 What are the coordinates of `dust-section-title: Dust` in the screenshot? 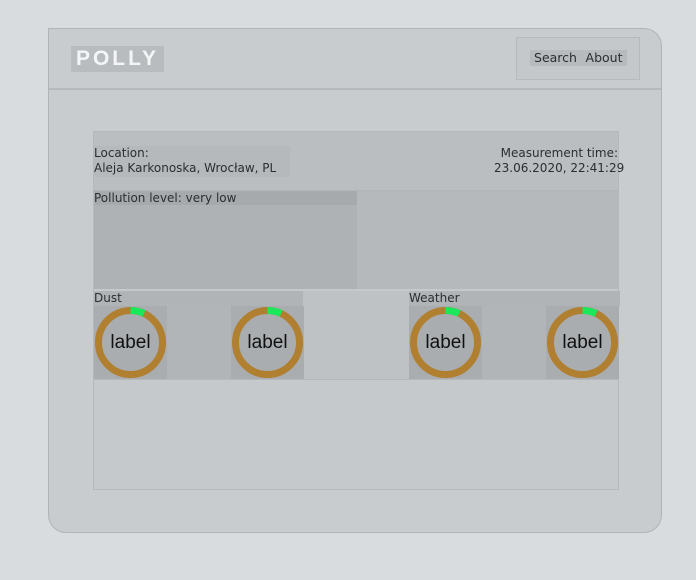 It's located at (198, 298).